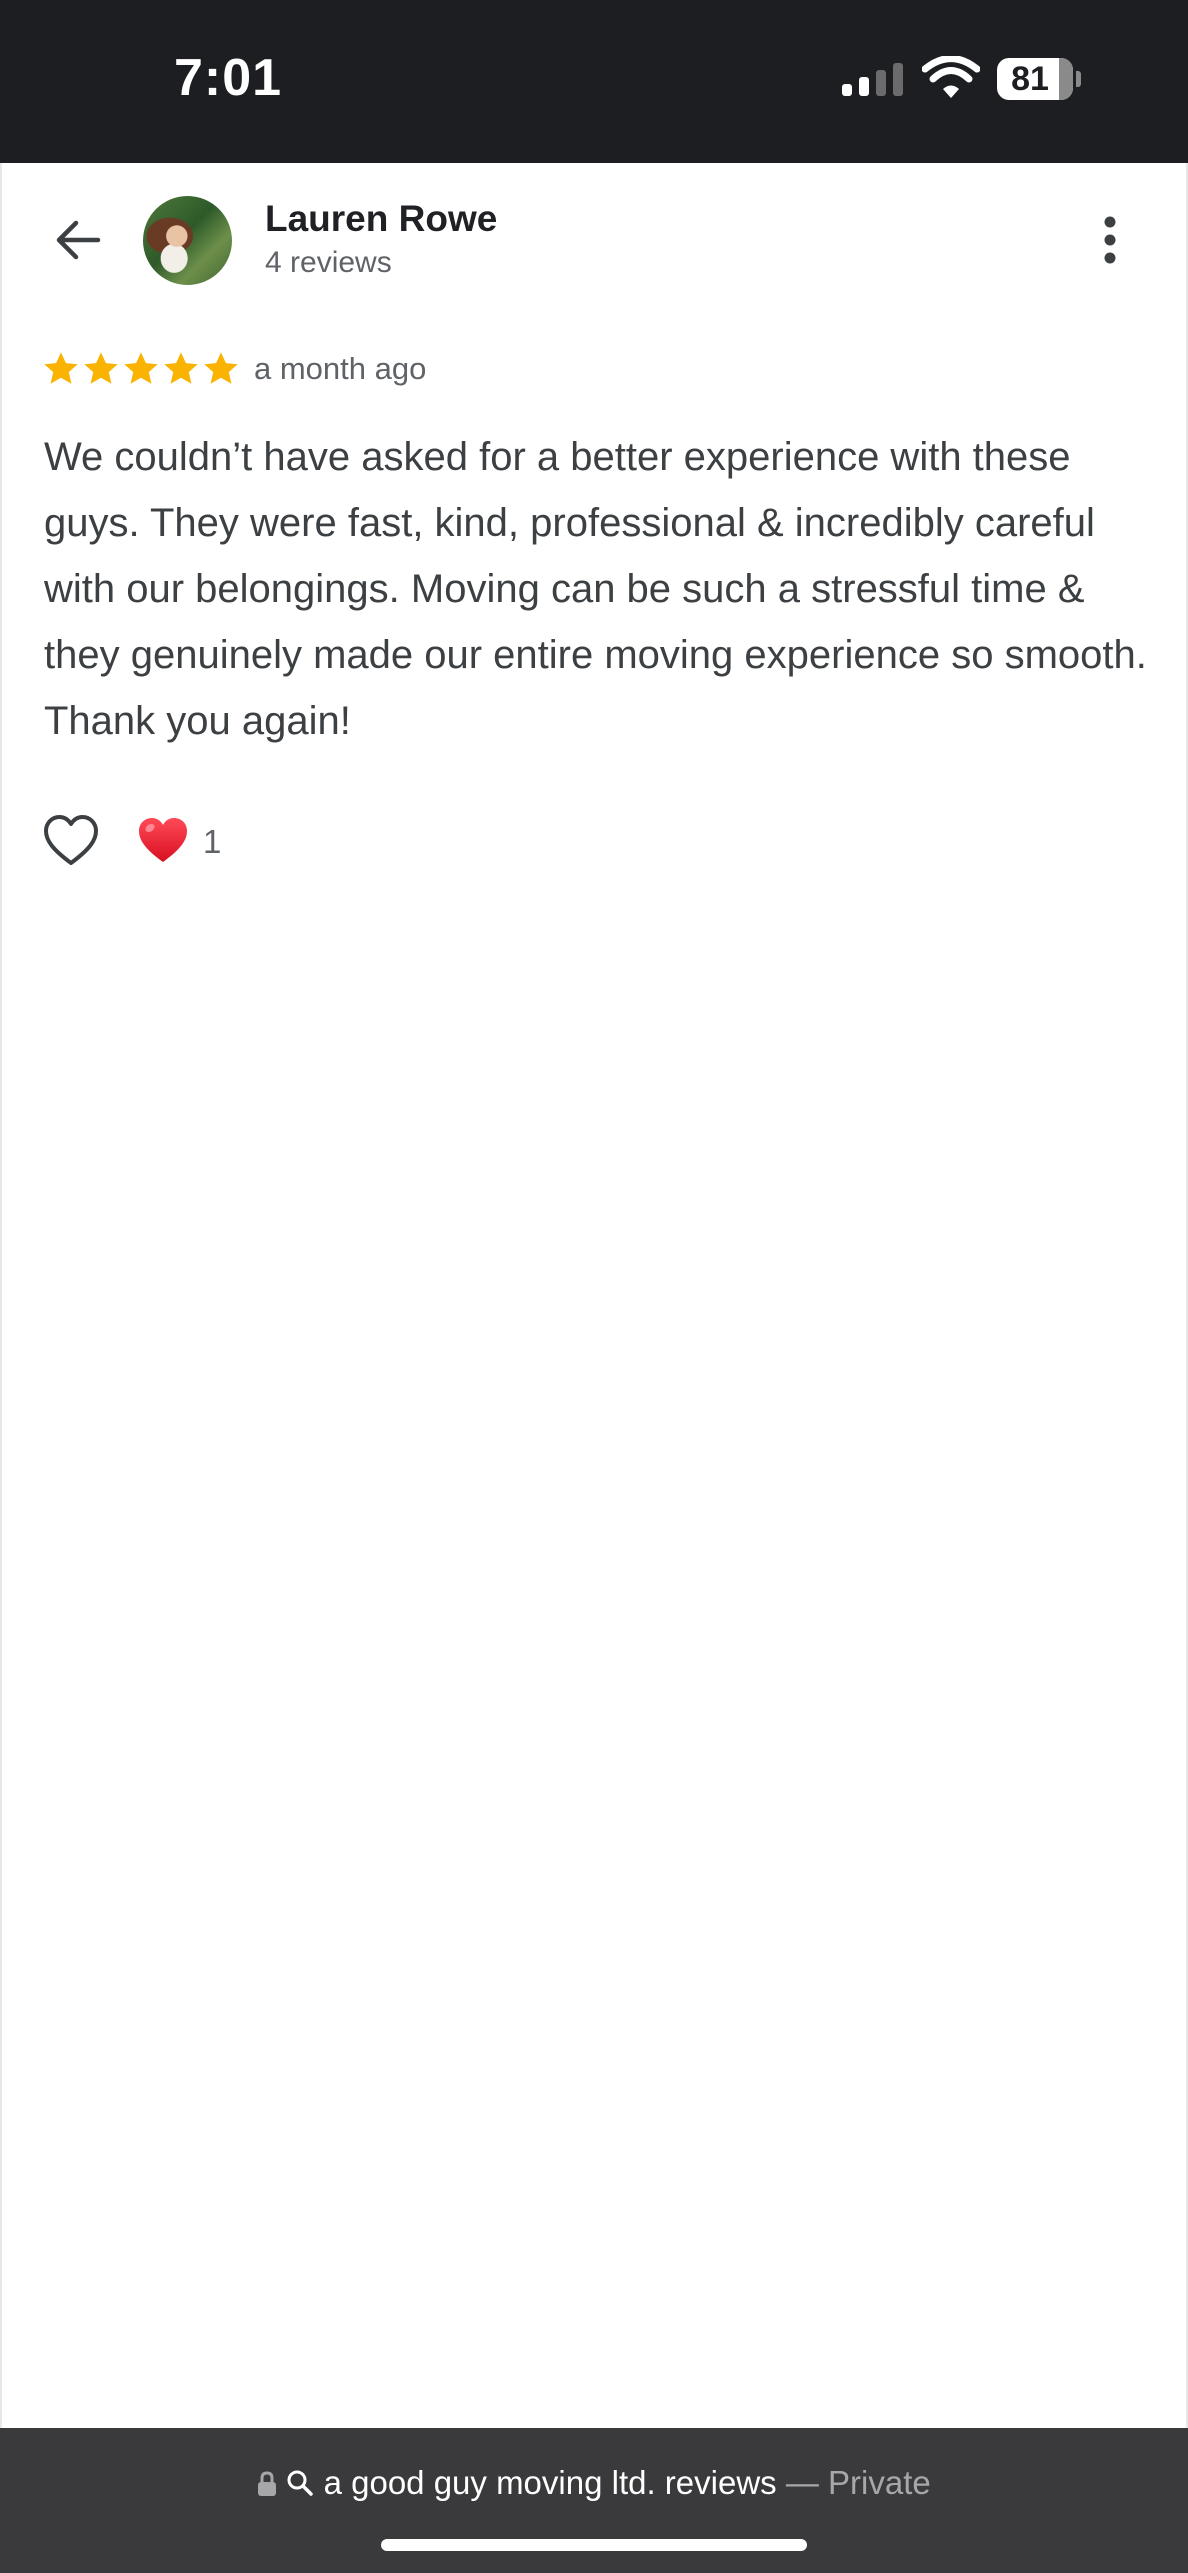 The image size is (1188, 2573). I want to click on address-bar: a good guy moving ltd. reviews — Private, so click(594, 2483).